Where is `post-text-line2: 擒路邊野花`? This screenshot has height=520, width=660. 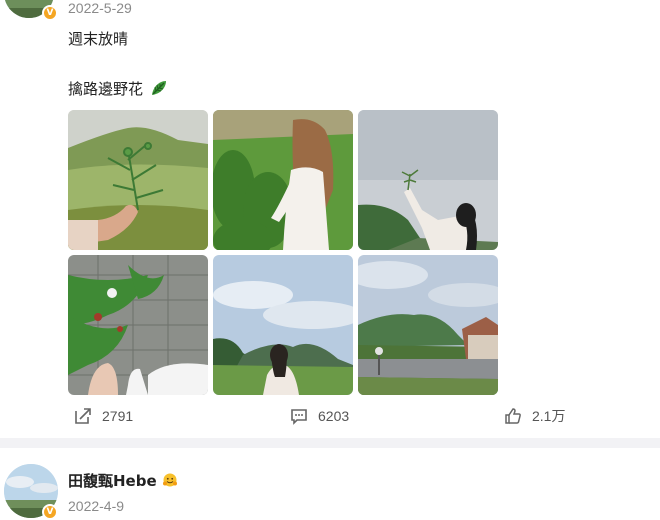 post-text-line2: 擒路邊野花 is located at coordinates (118, 89).